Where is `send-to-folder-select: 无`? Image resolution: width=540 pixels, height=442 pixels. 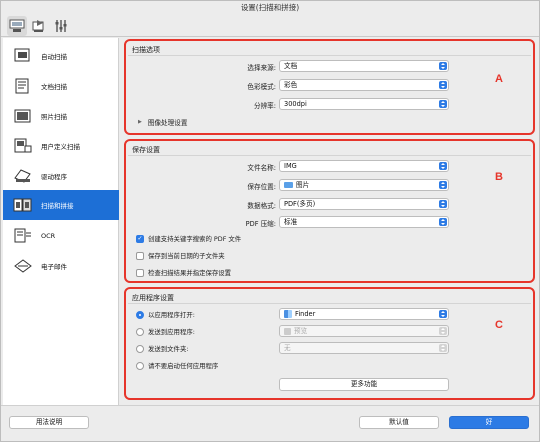 send-to-folder-select: 无 is located at coordinates (364, 348).